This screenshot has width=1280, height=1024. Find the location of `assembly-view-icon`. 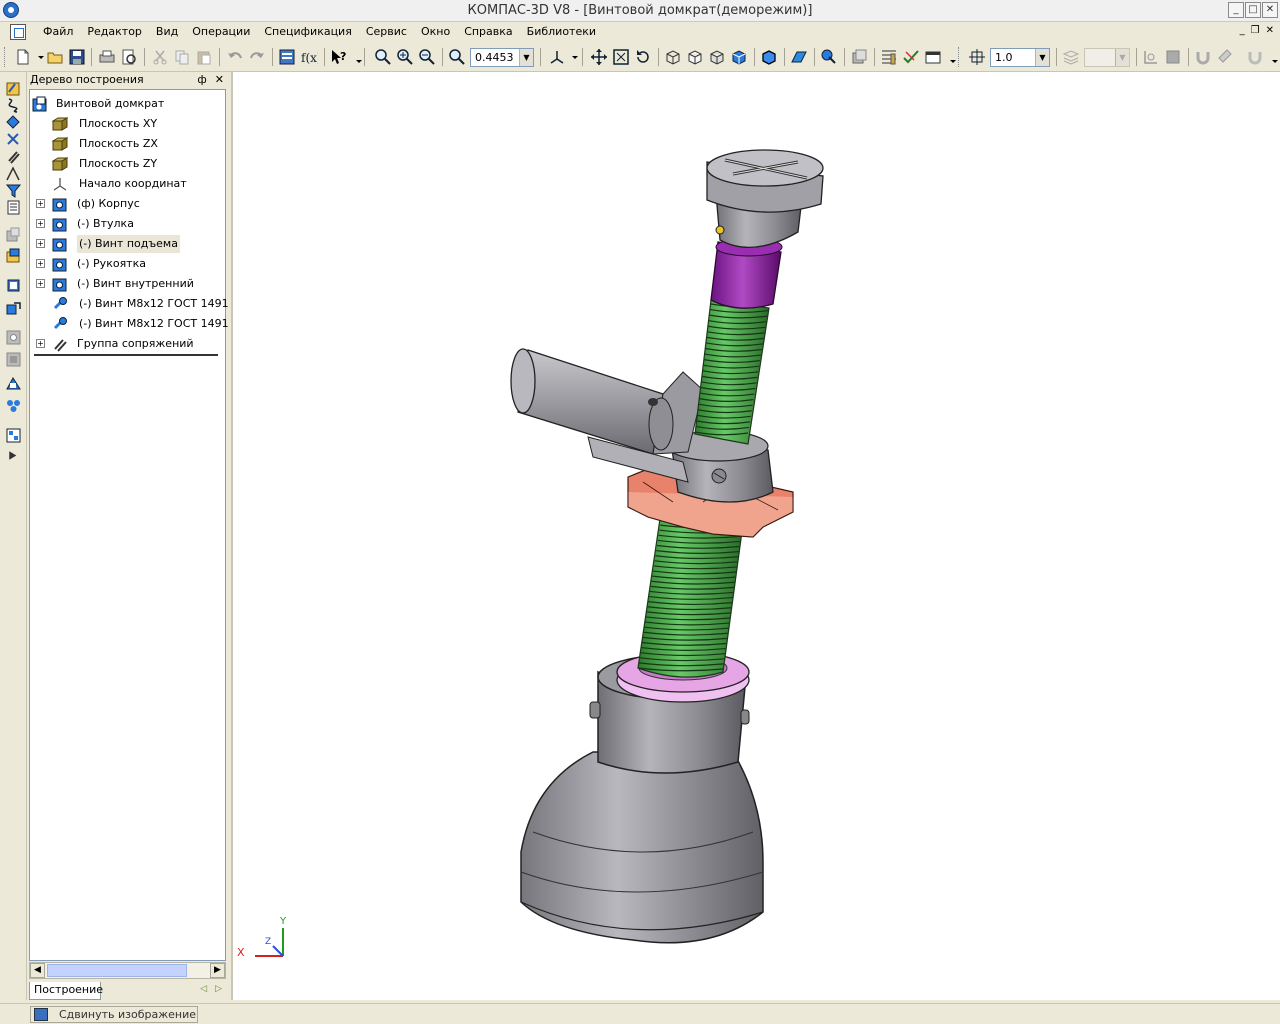

assembly-view-icon is located at coordinates (13, 383).